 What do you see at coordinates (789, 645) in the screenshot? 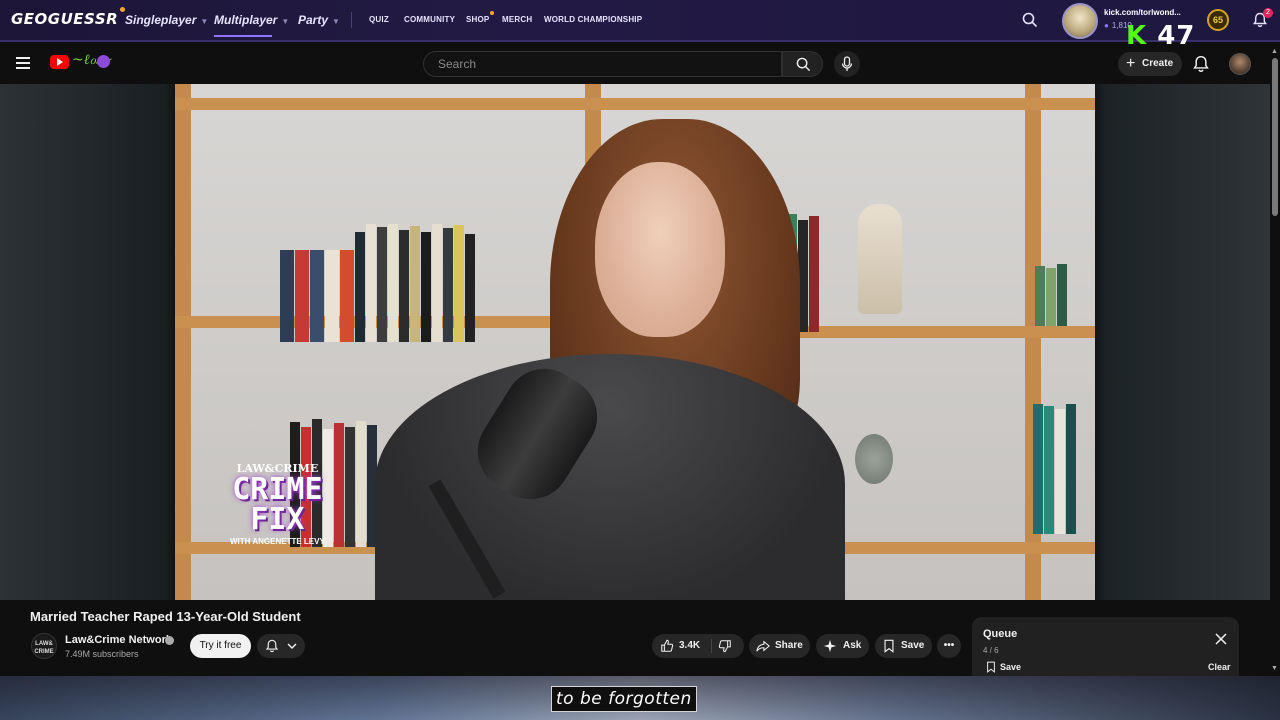
I see `share-label: Share` at bounding box center [789, 645].